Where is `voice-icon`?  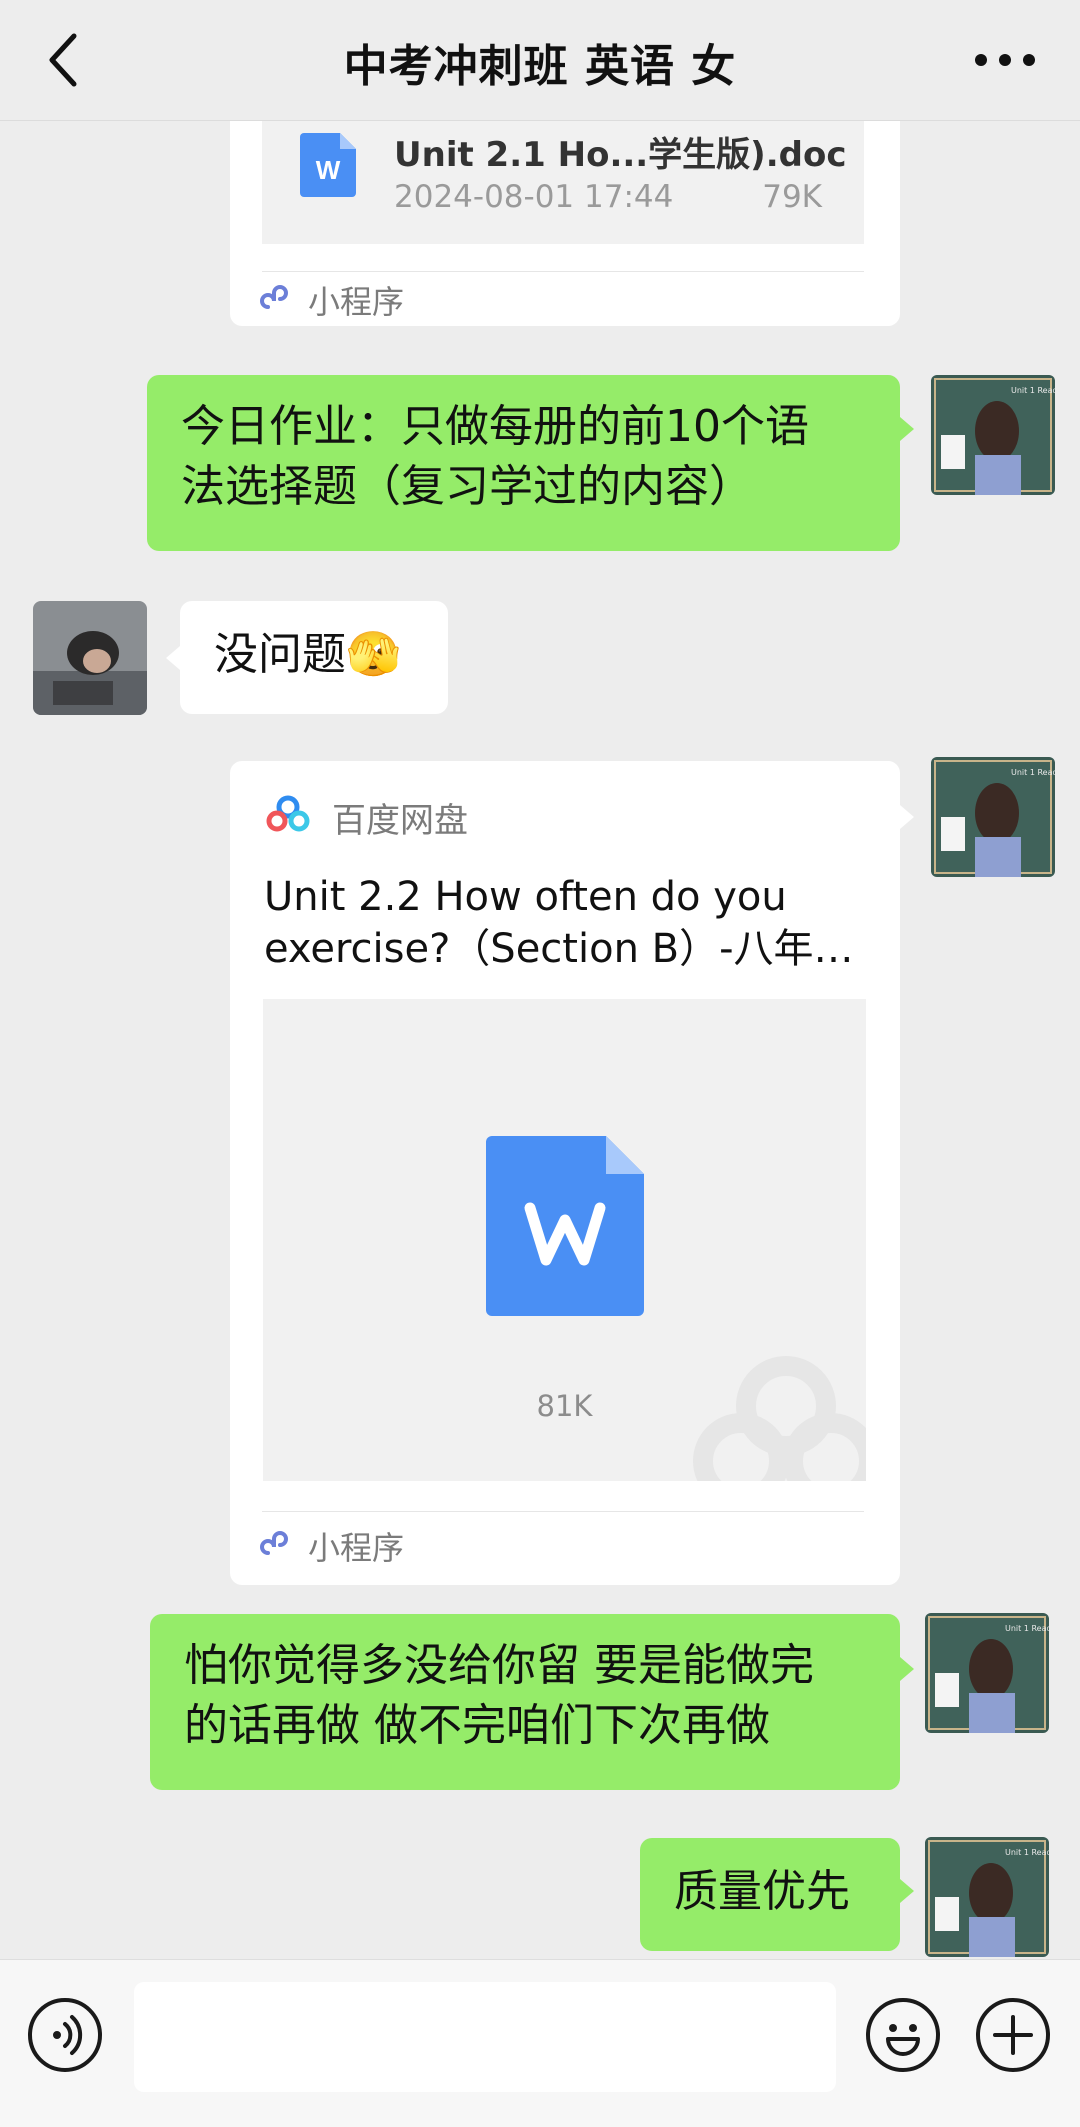
voice-icon is located at coordinates (68, 2035).